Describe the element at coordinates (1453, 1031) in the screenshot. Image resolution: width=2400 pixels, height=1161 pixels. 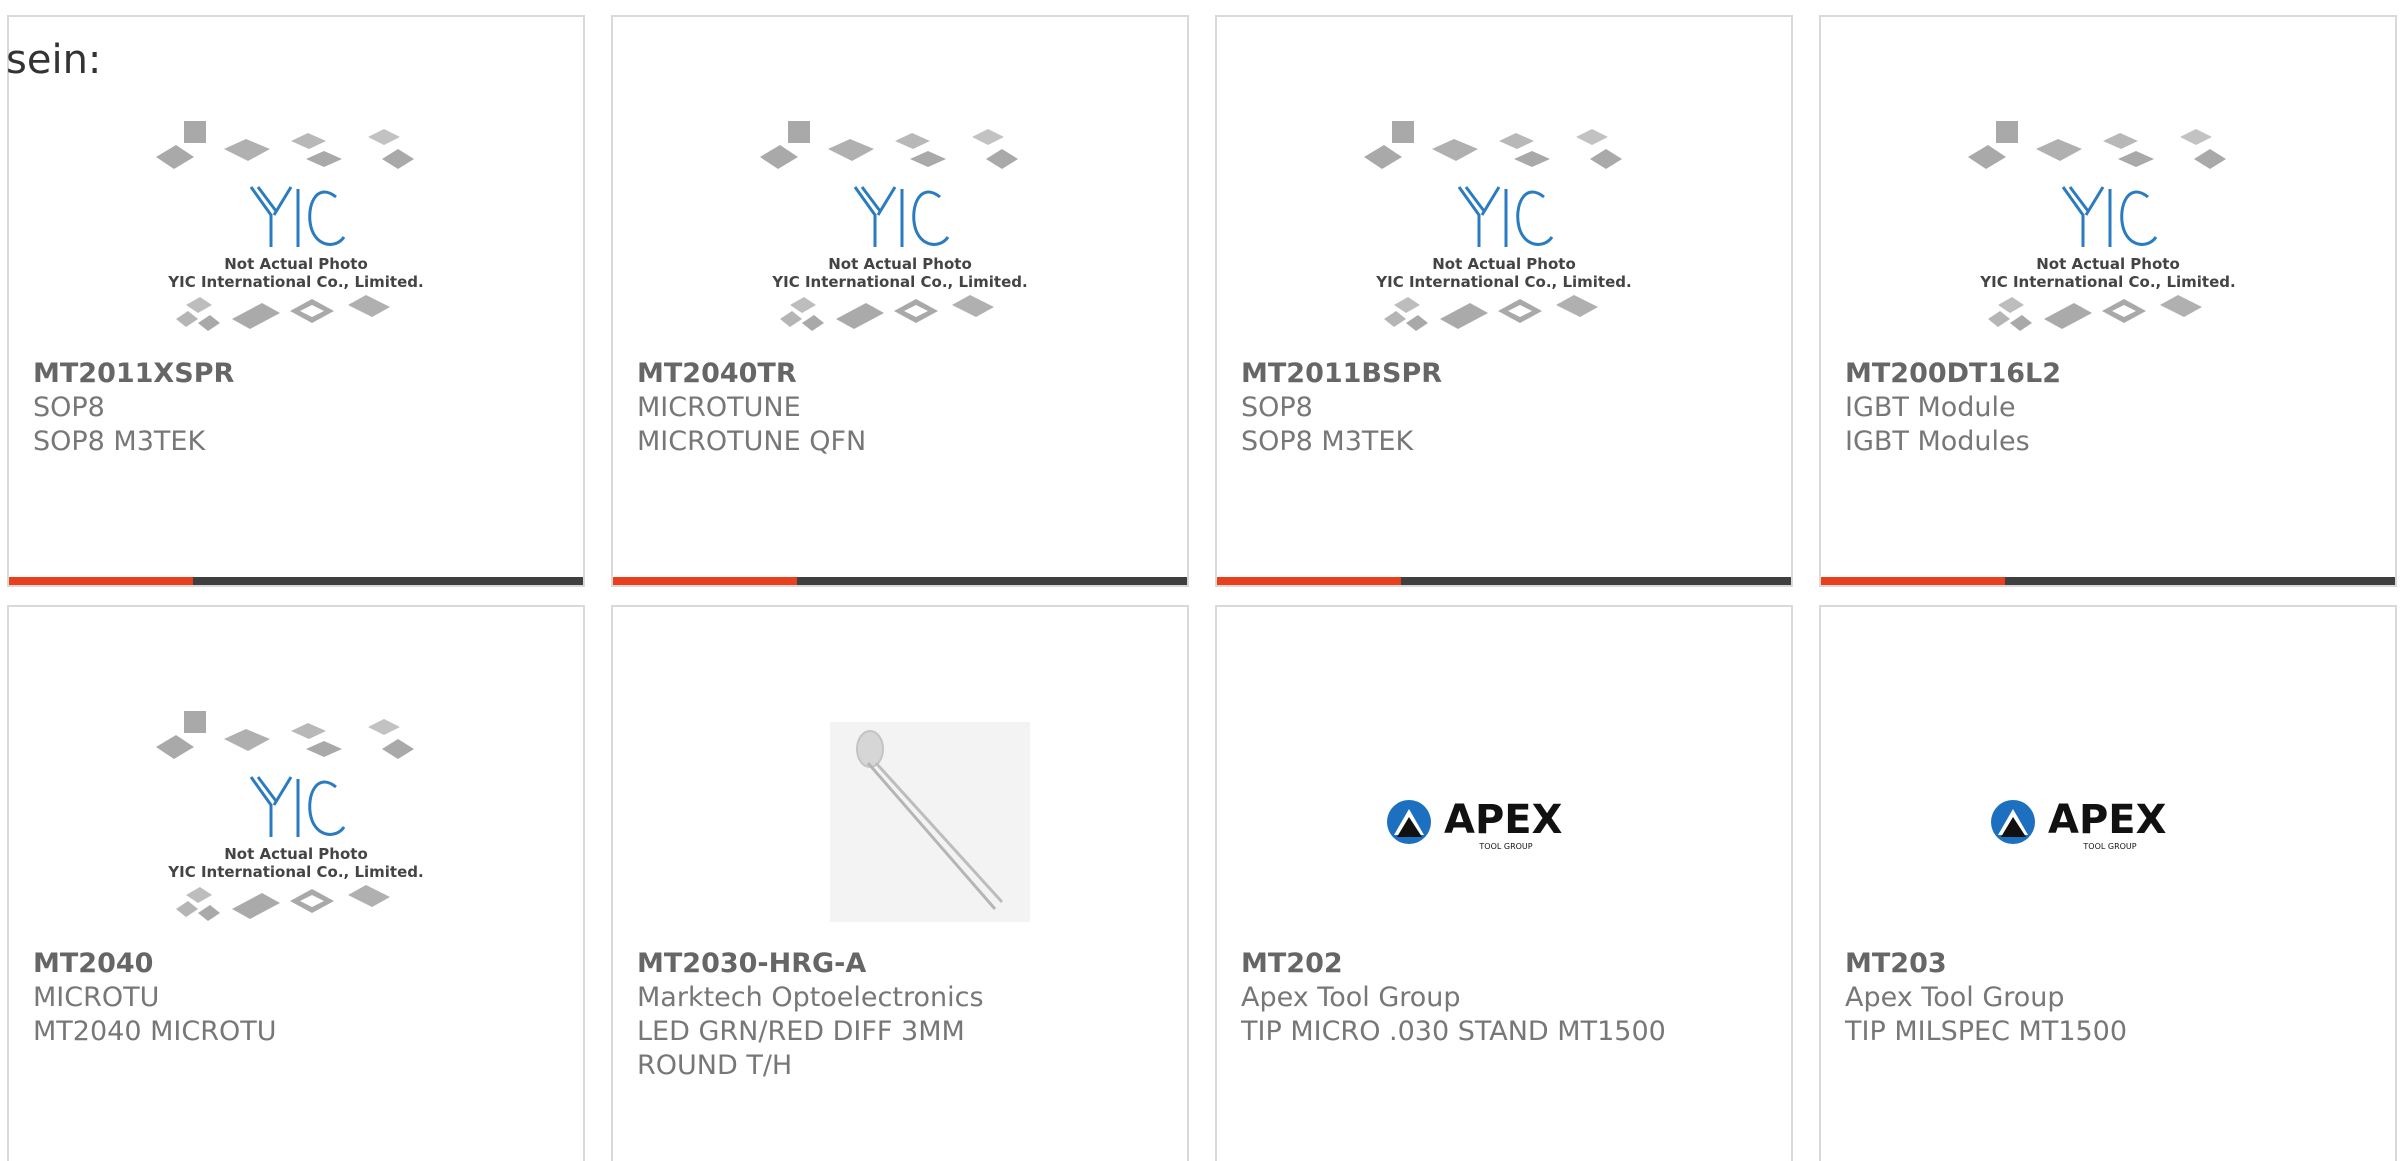
I see `product-description: TIP MICRO .030 STAND MT1500` at that location.